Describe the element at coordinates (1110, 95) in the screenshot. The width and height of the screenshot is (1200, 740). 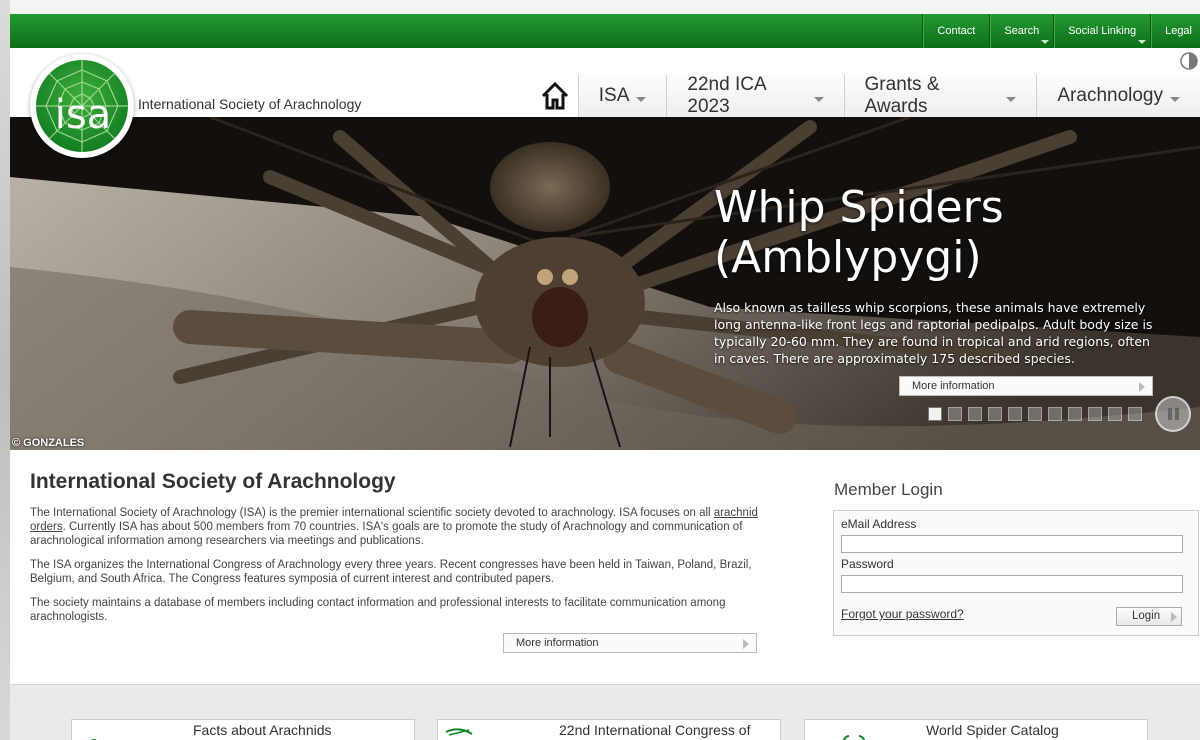
I see `nav-label: Arachnology` at that location.